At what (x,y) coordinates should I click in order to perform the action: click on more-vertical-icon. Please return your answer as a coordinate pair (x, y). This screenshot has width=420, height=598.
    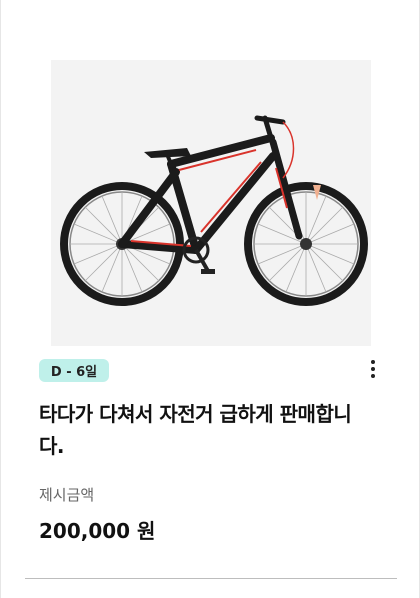
    Looking at the image, I should click on (373, 362).